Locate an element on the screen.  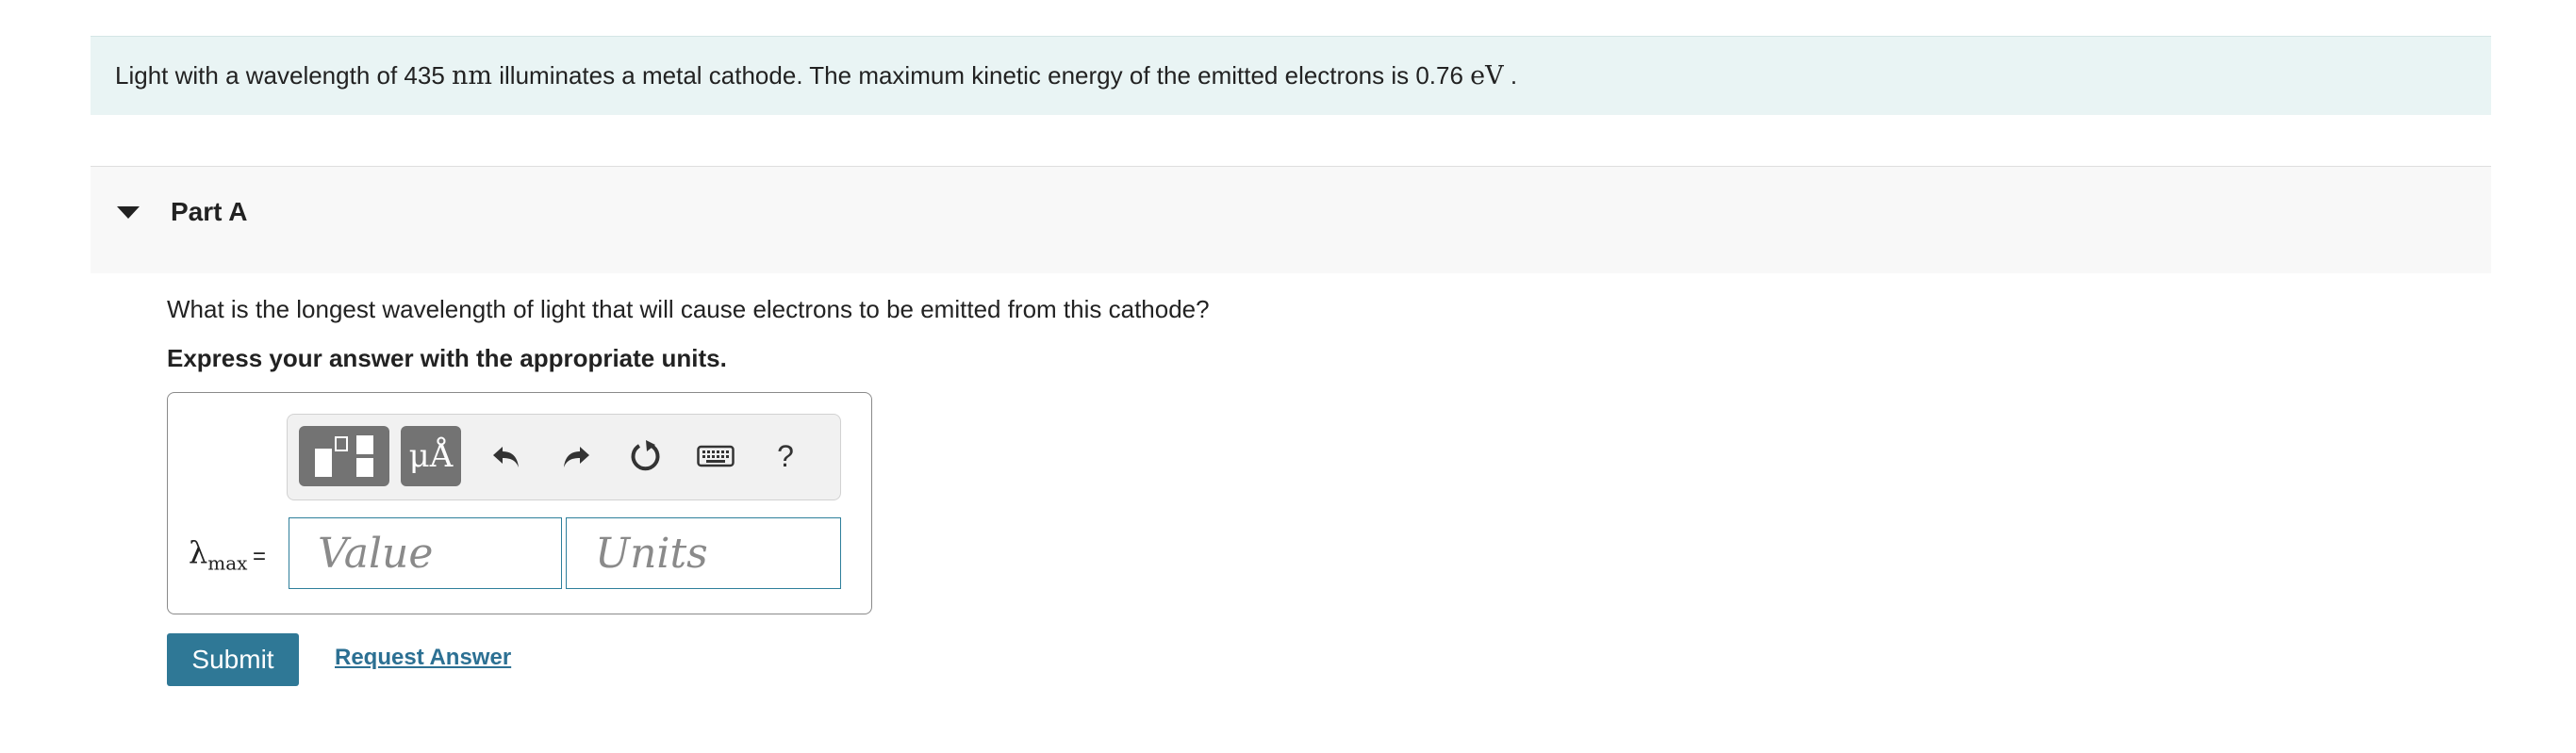
equals-sign: = is located at coordinates (260, 556).